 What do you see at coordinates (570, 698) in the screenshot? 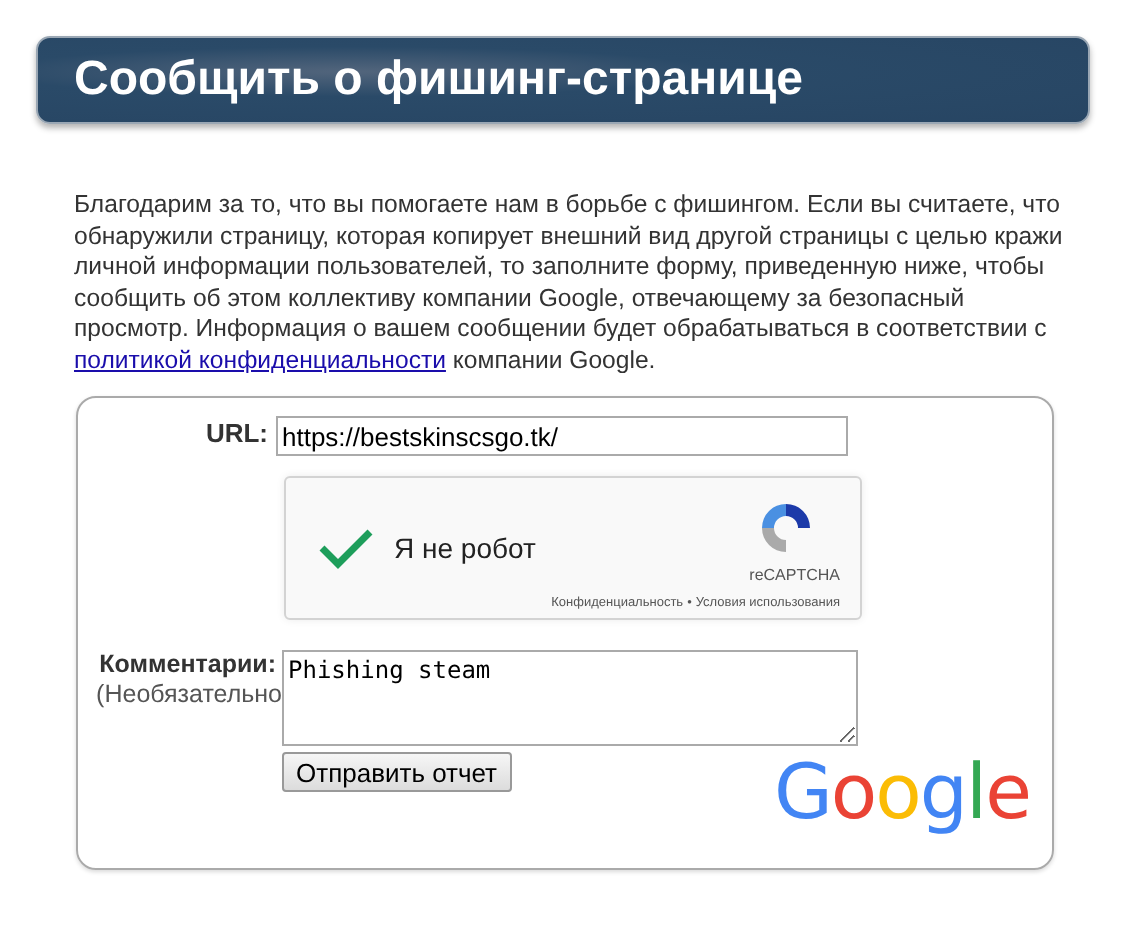
I see `comment-textarea: Phishing steam` at bounding box center [570, 698].